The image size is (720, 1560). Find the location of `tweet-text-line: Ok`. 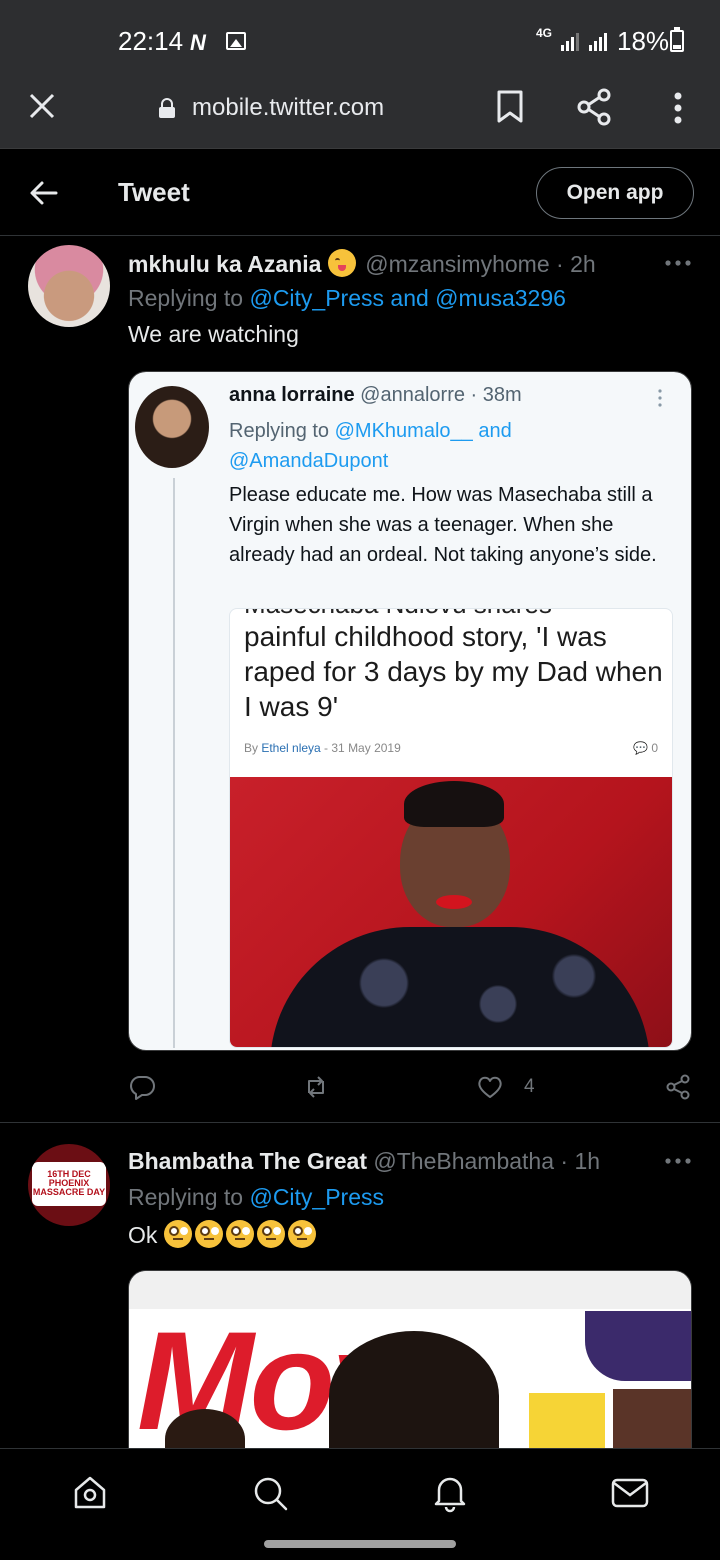

tweet-text-line: Ok is located at coordinates (223, 1234).